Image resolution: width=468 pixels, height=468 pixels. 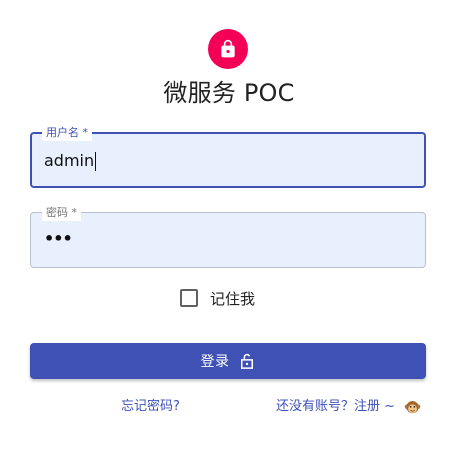 I want to click on login-button: 登录, so click(x=228, y=361).